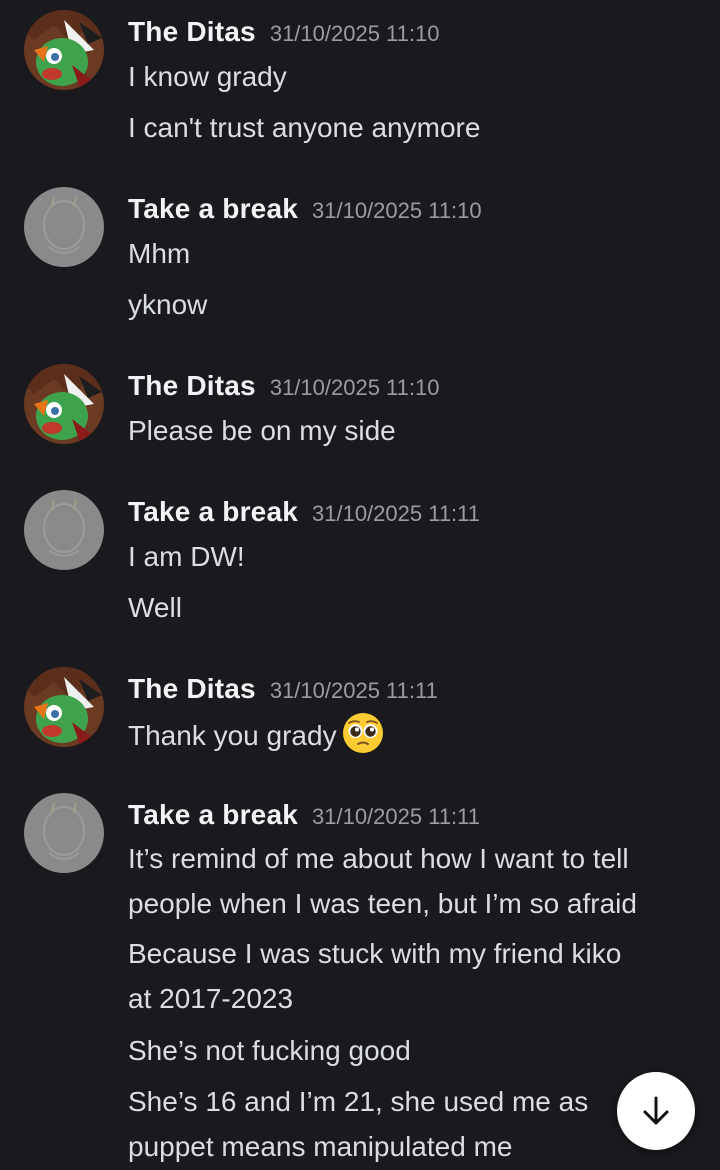 This screenshot has width=720, height=1170. I want to click on message-text: Well, so click(155, 607).